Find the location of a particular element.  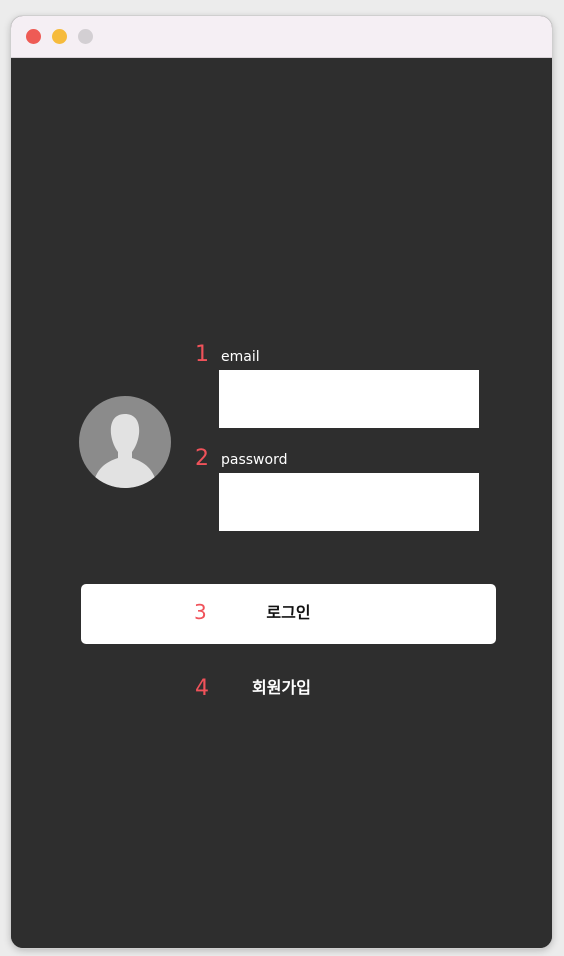

close-window-button is located at coordinates (33, 36).